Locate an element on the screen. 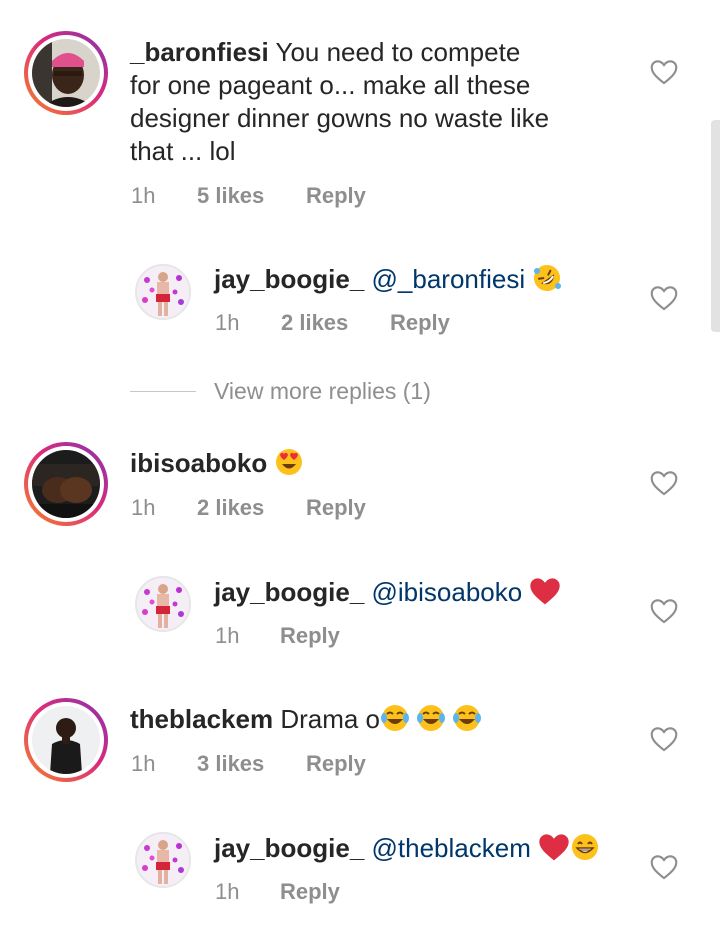 The height and width of the screenshot is (934, 720). comment-username: theblackem is located at coordinates (201, 719).